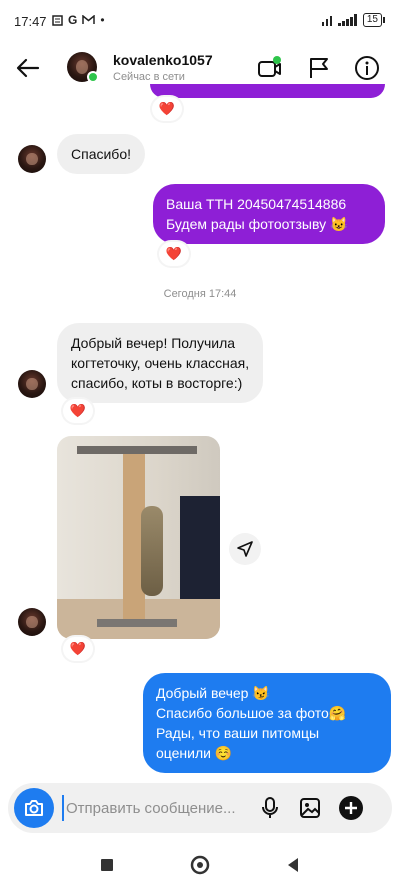 Image resolution: width=400 pixels, height=889 pixels. What do you see at coordinates (73, 20) in the screenshot?
I see `google-icon: G` at bounding box center [73, 20].